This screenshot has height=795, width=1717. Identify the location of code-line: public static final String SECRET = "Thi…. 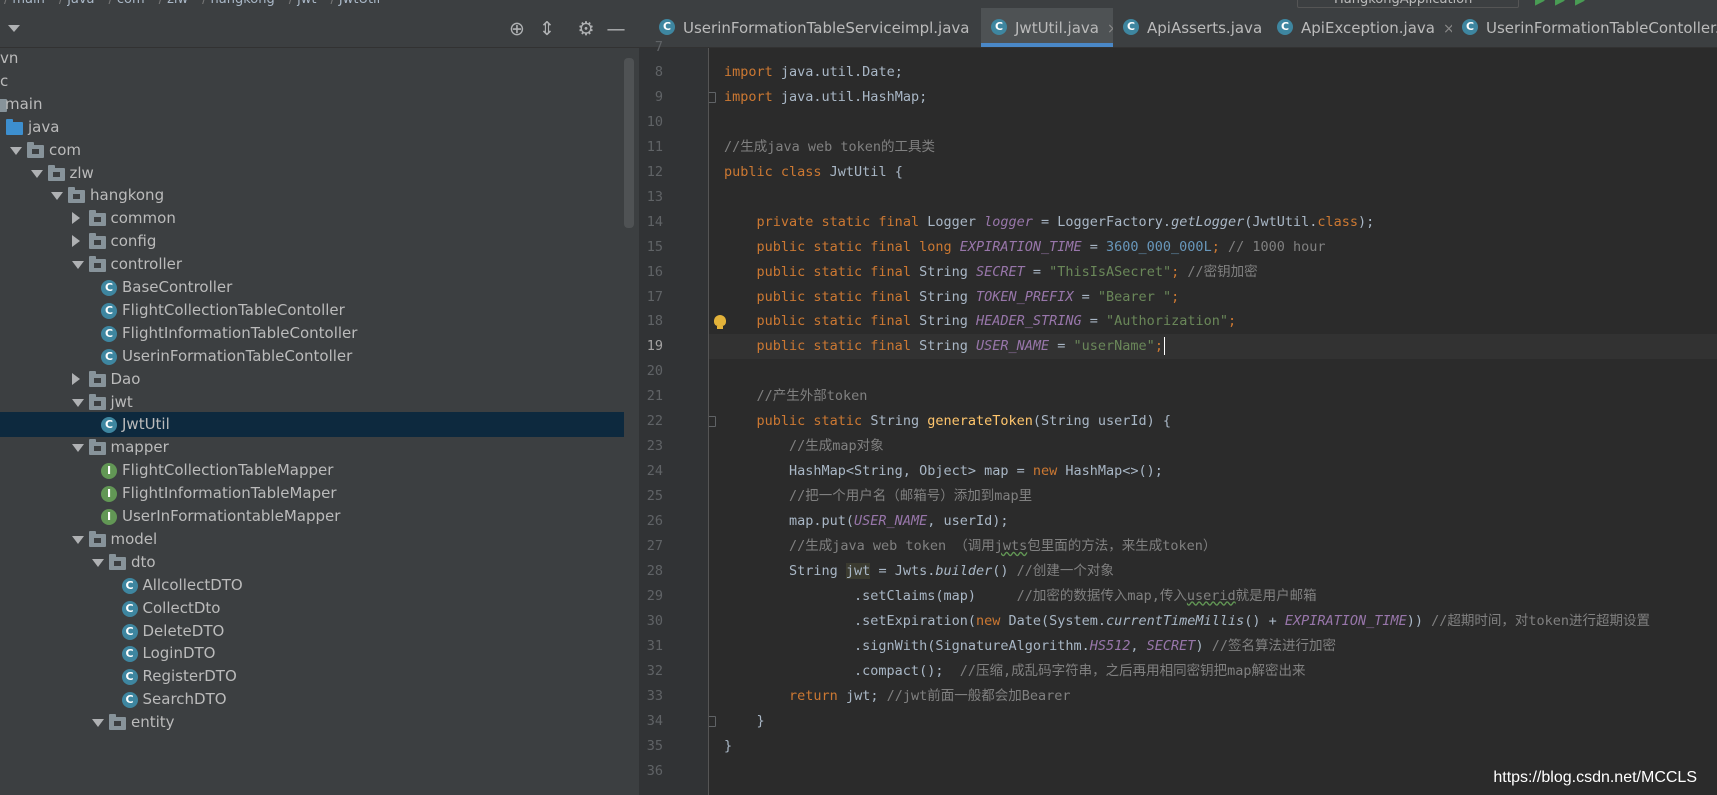
(1213, 272).